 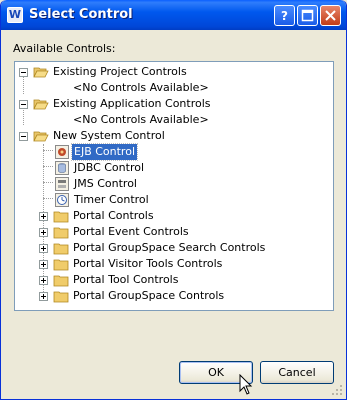 I want to click on tree-node-label: EJB Control, so click(x=104, y=152).